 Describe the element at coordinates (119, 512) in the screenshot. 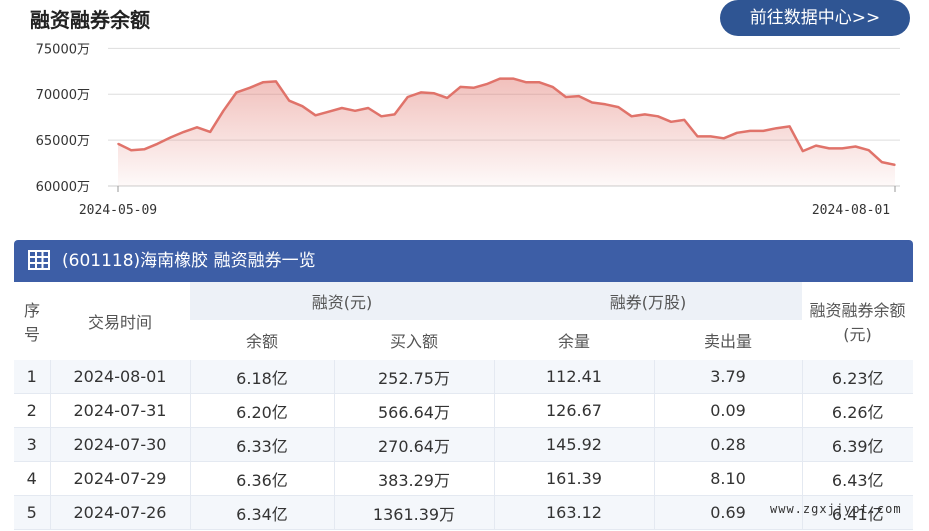

I see `cell-date: 2024-07-26` at that location.